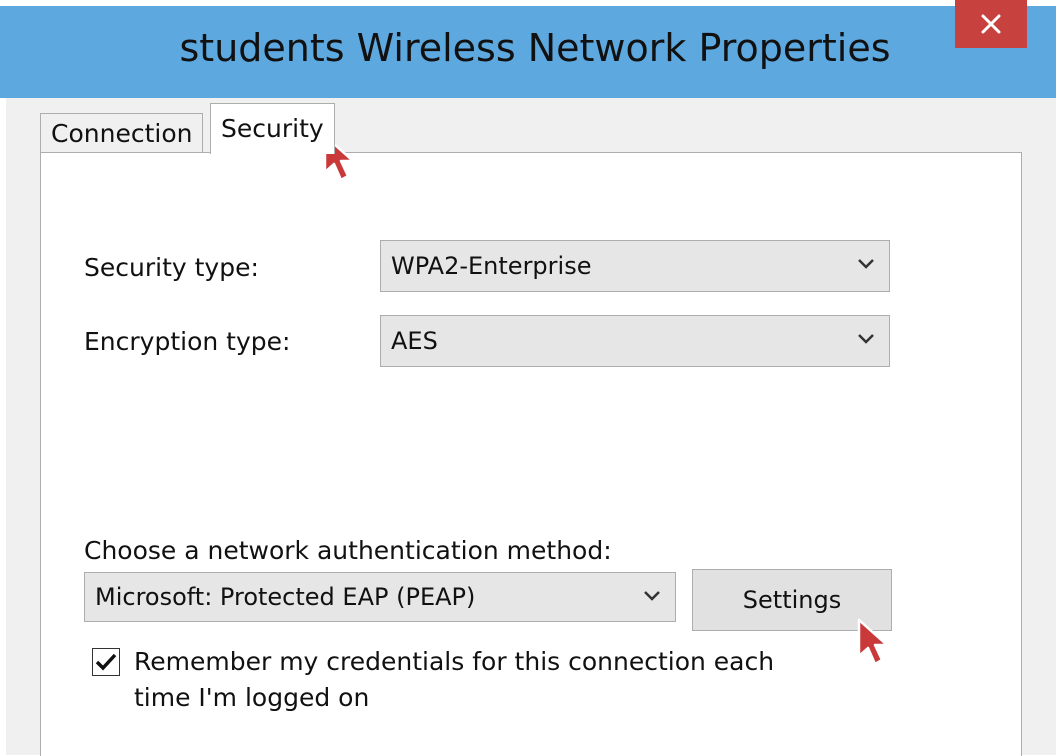 The image size is (1056, 756). What do you see at coordinates (122, 134) in the screenshot?
I see `tab-connection: Connection` at bounding box center [122, 134].